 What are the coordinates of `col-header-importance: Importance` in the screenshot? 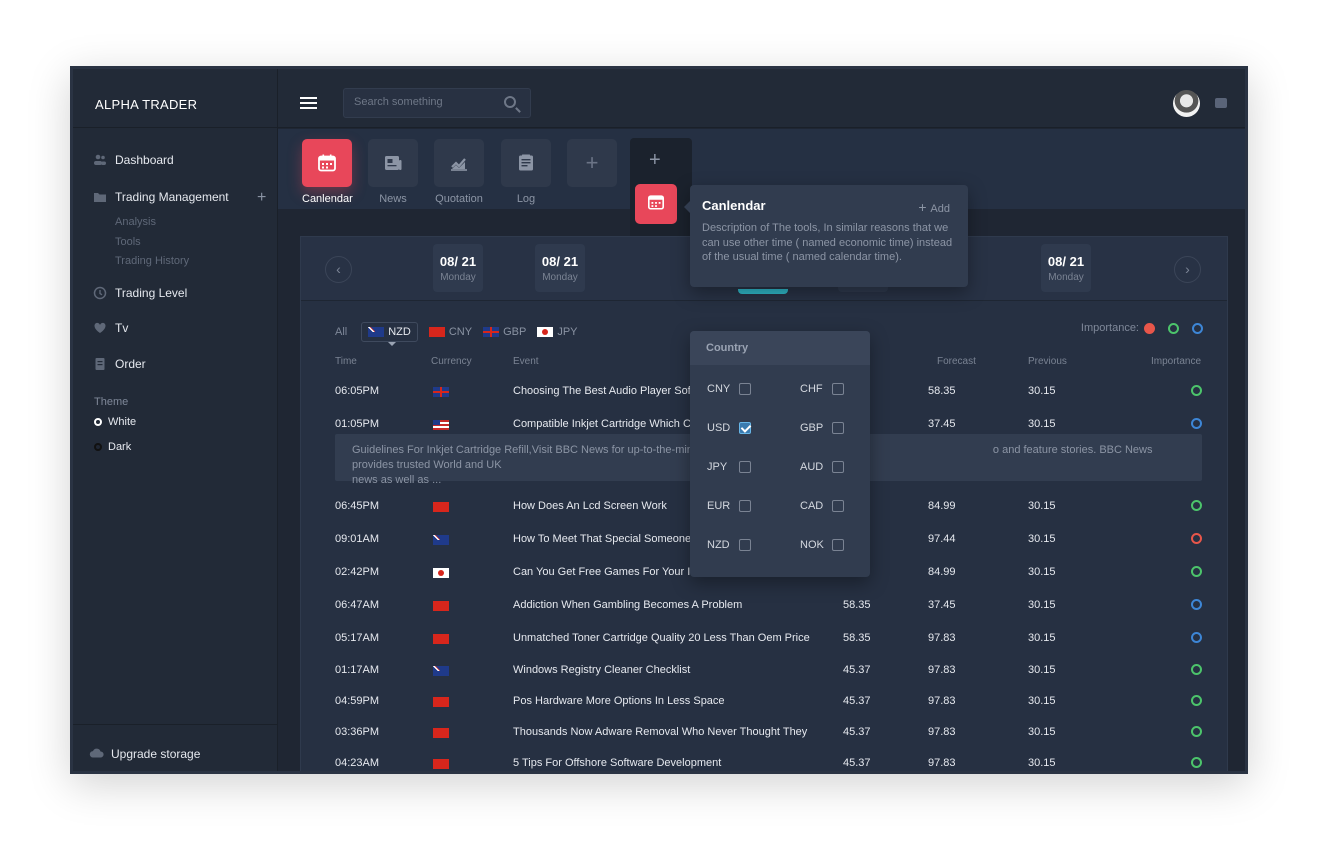 It's located at (1176, 361).